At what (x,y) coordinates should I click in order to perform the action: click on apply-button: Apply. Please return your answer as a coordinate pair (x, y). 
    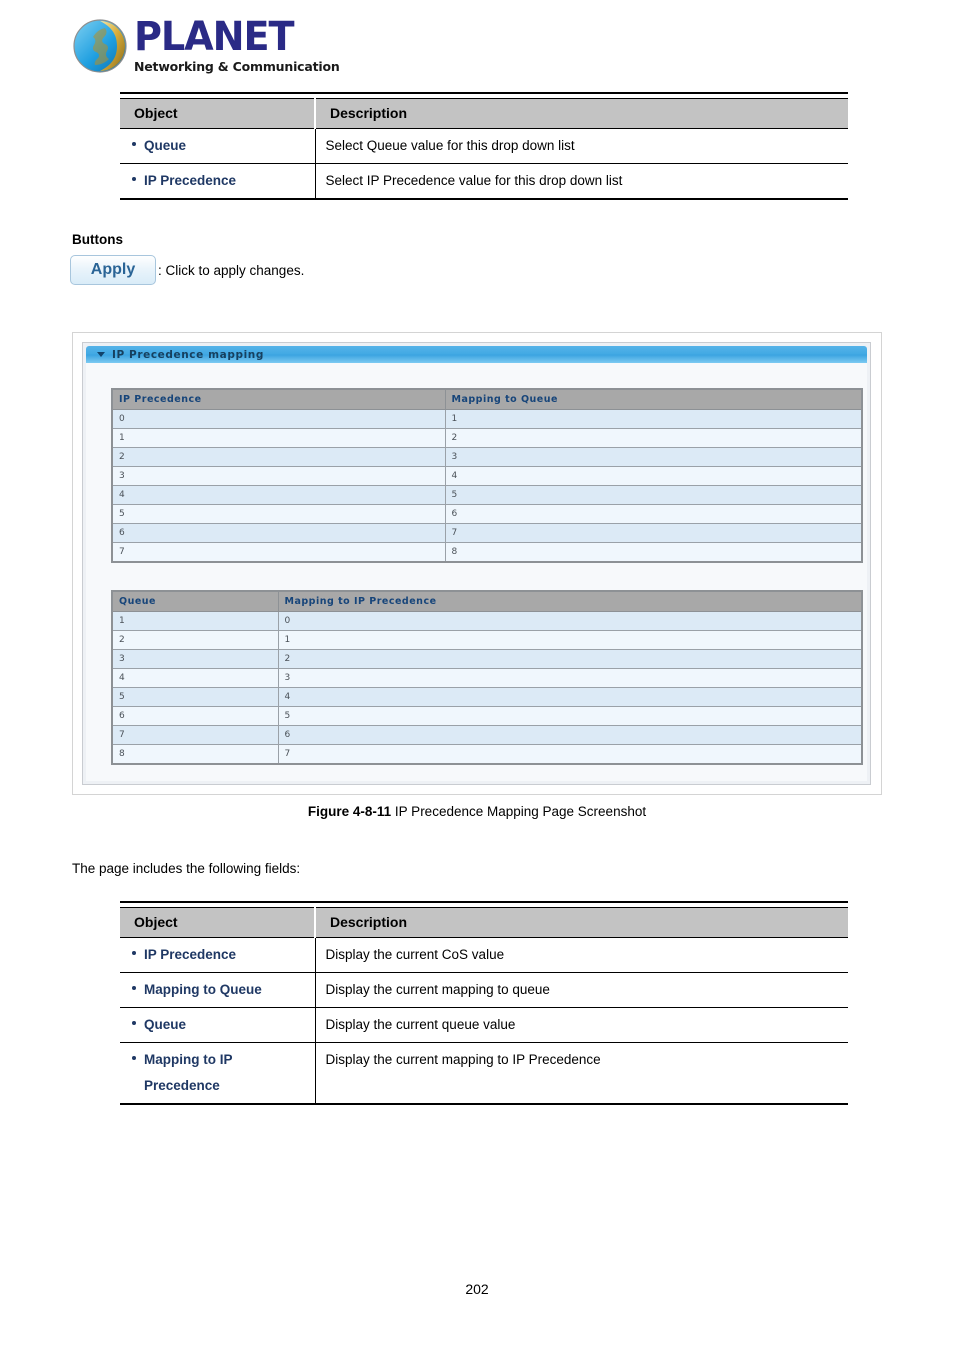
    Looking at the image, I should click on (113, 270).